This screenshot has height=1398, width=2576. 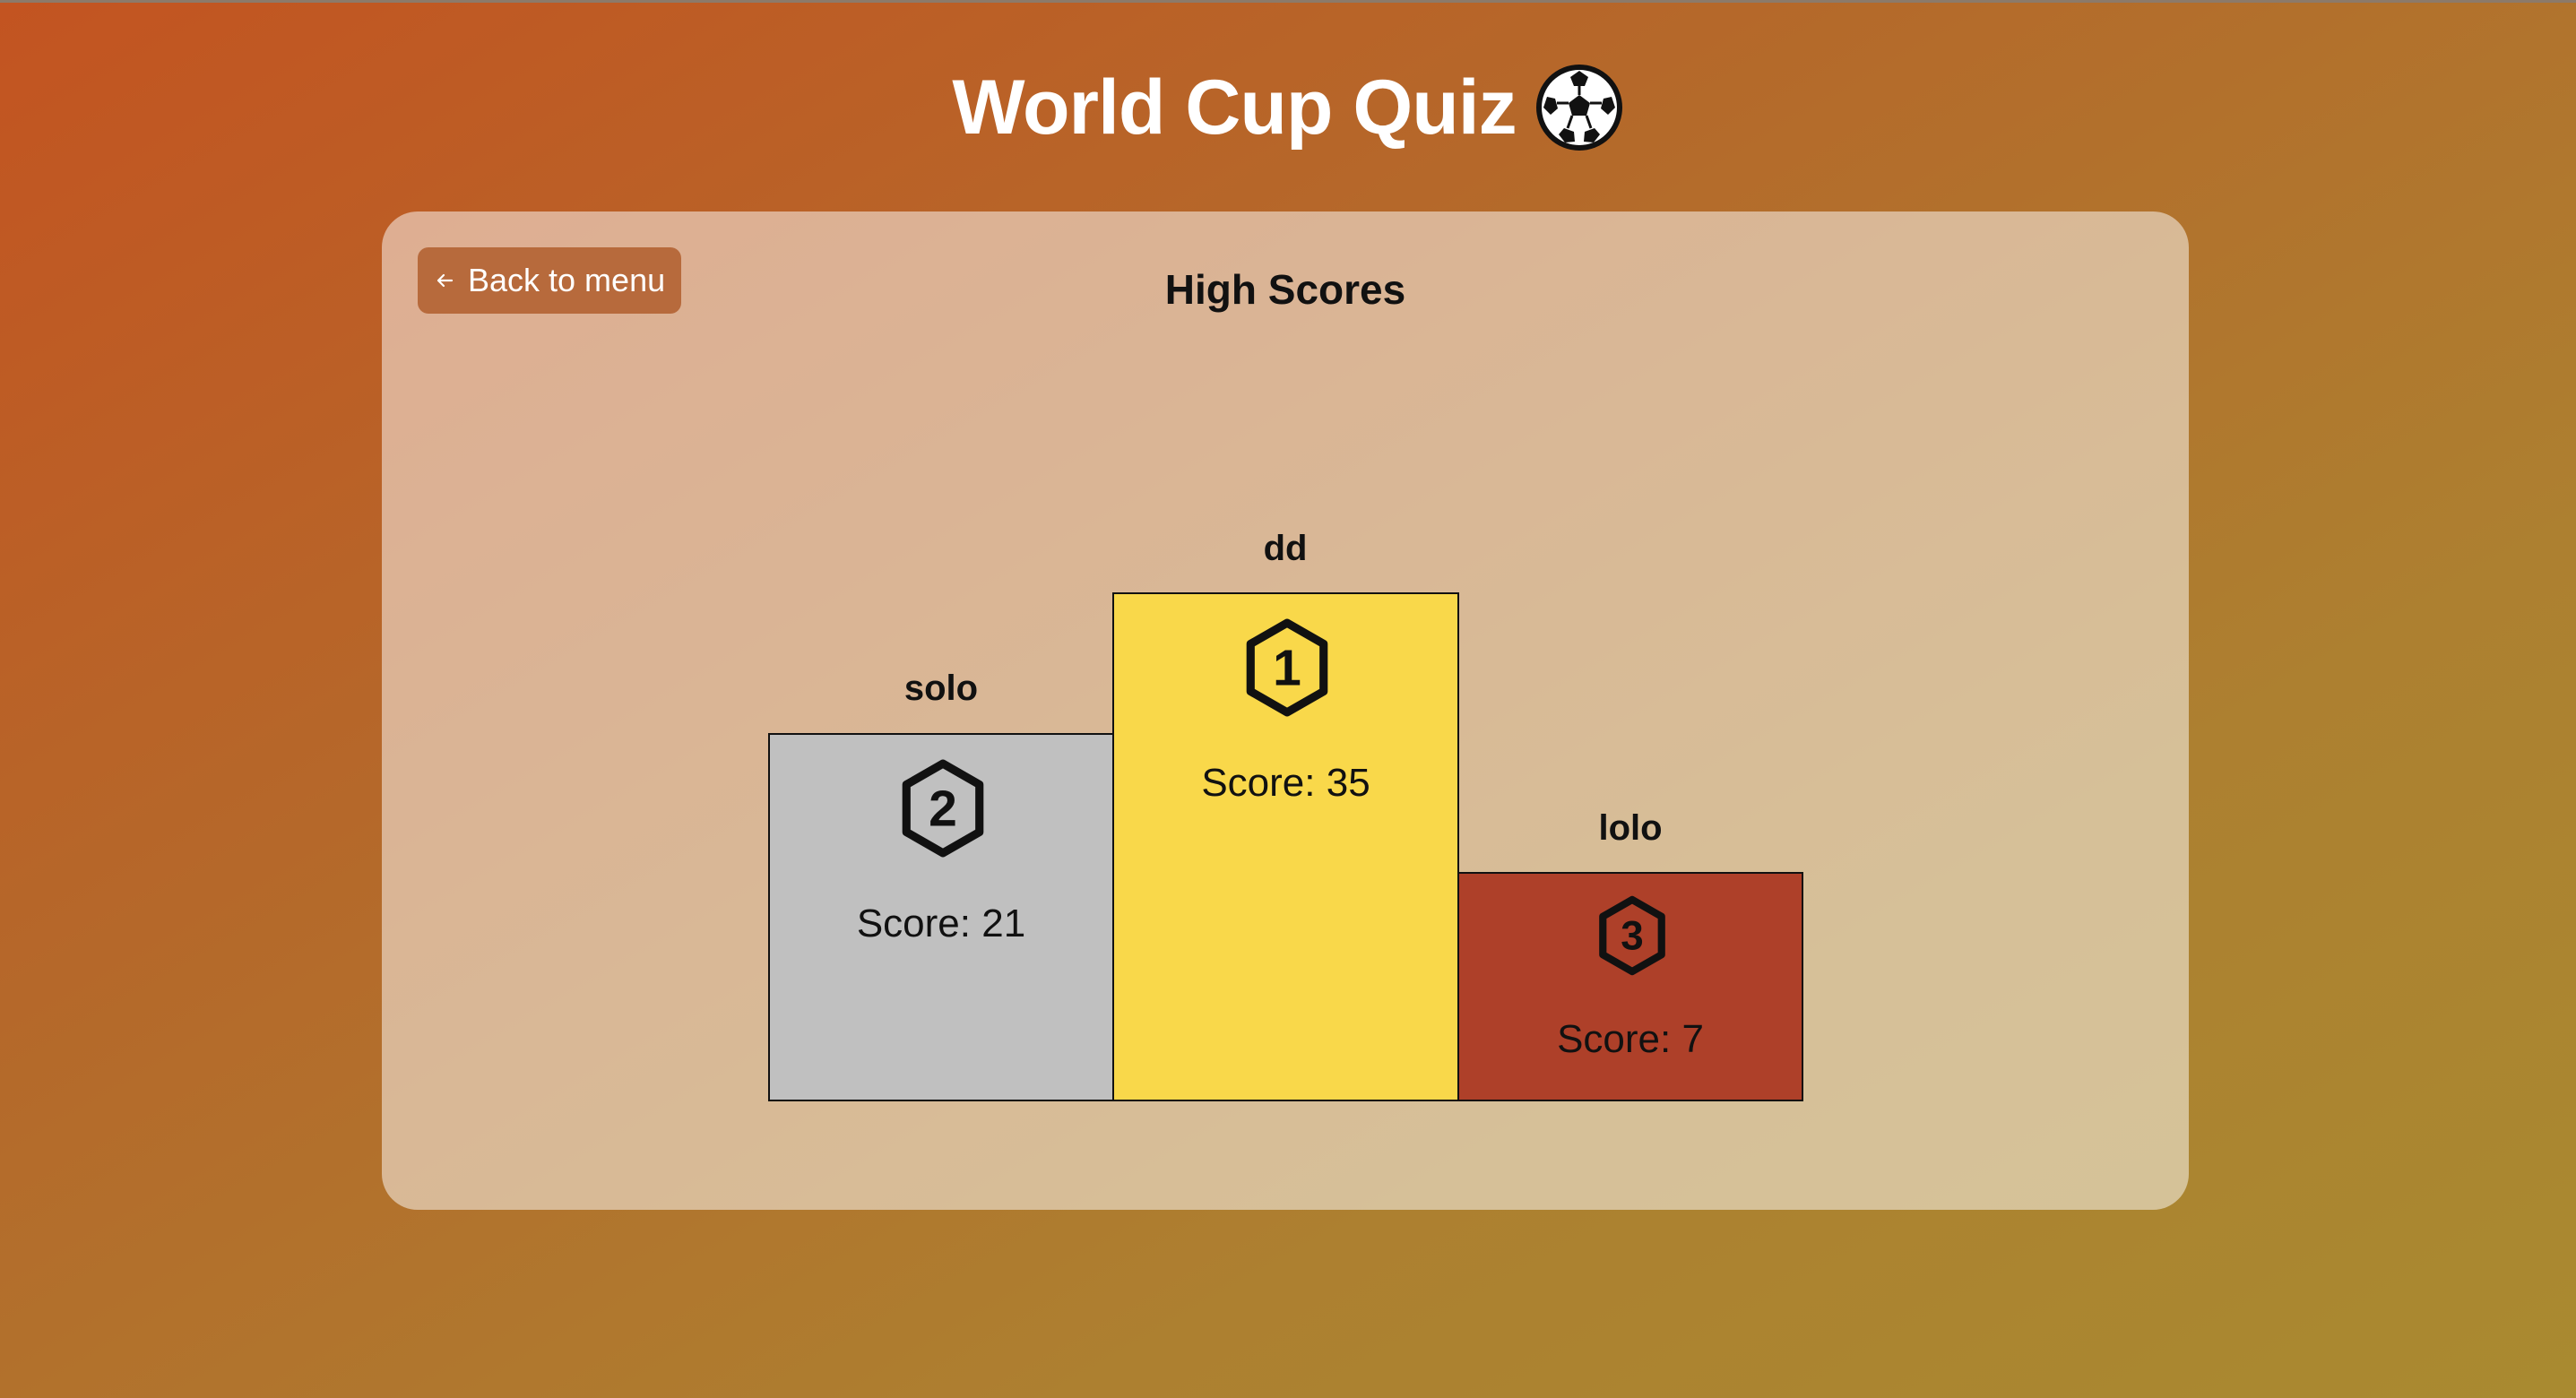 What do you see at coordinates (1578, 108) in the screenshot?
I see `soccer-ball-icon` at bounding box center [1578, 108].